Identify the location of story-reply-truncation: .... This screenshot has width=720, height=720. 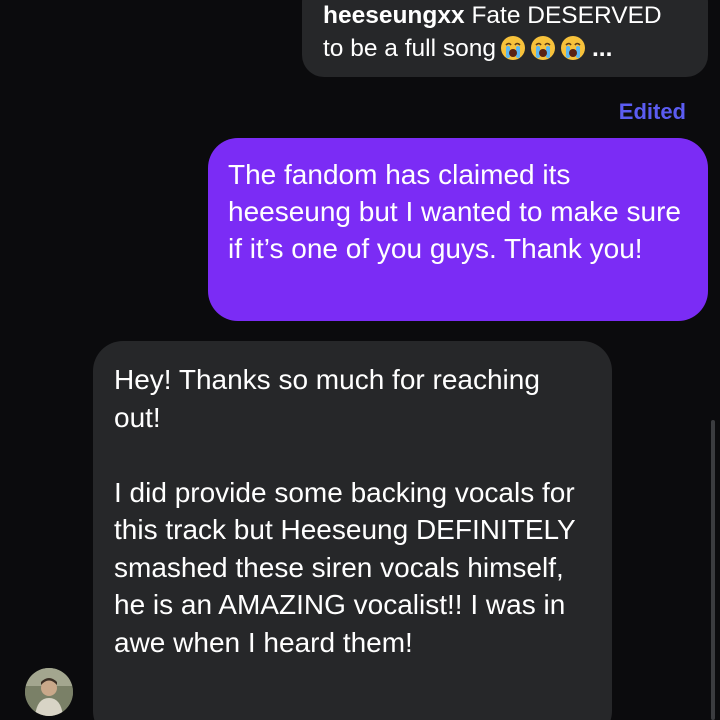
(602, 48).